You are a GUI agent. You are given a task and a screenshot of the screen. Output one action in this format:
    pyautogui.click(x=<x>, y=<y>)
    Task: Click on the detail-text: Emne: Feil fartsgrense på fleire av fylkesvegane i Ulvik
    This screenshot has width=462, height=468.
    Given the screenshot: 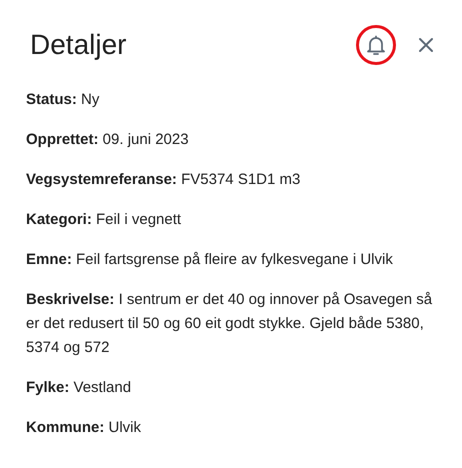 What is the action you would take?
    pyautogui.click(x=210, y=260)
    